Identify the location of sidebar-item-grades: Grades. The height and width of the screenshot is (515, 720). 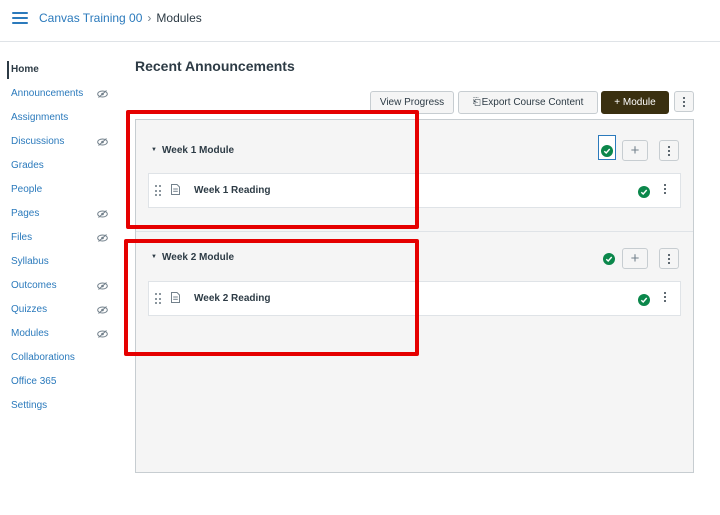
(60, 166).